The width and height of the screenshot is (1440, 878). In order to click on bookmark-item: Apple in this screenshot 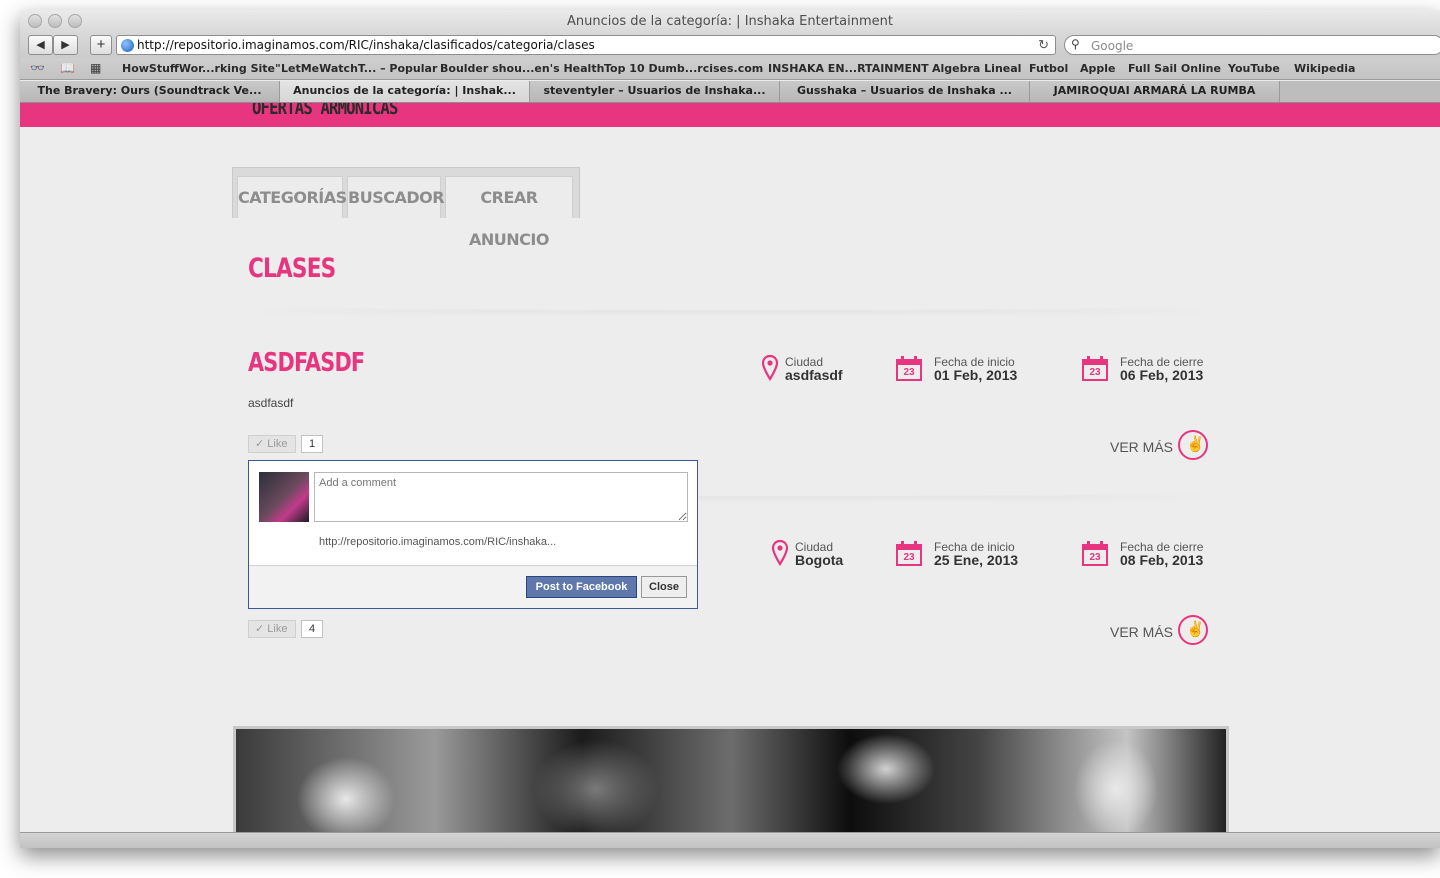, I will do `click(1098, 68)`.